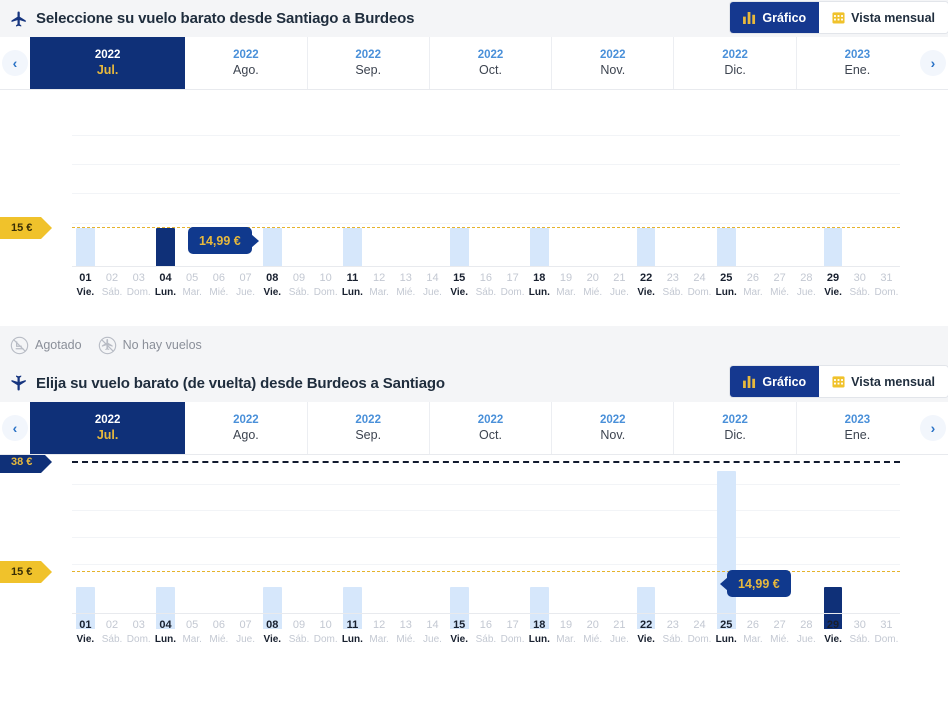 This screenshot has width=948, height=708. Describe the element at coordinates (246, 63) in the screenshot. I see `outbound-month-ago: 2022 Ago.` at that location.